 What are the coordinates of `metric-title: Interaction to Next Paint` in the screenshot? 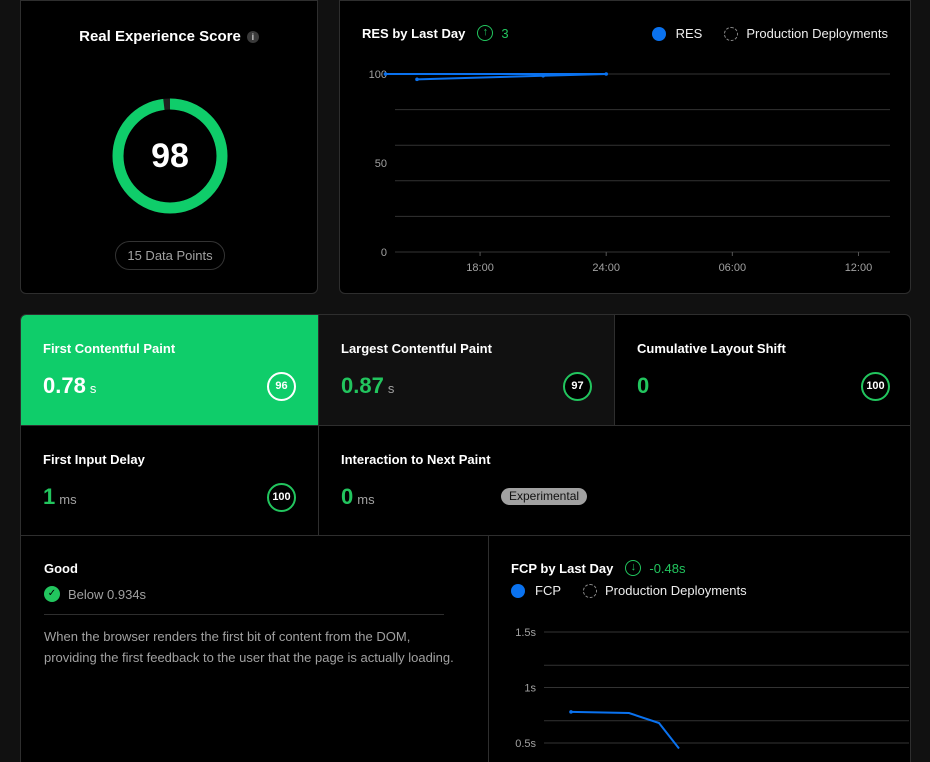 It's located at (416, 459).